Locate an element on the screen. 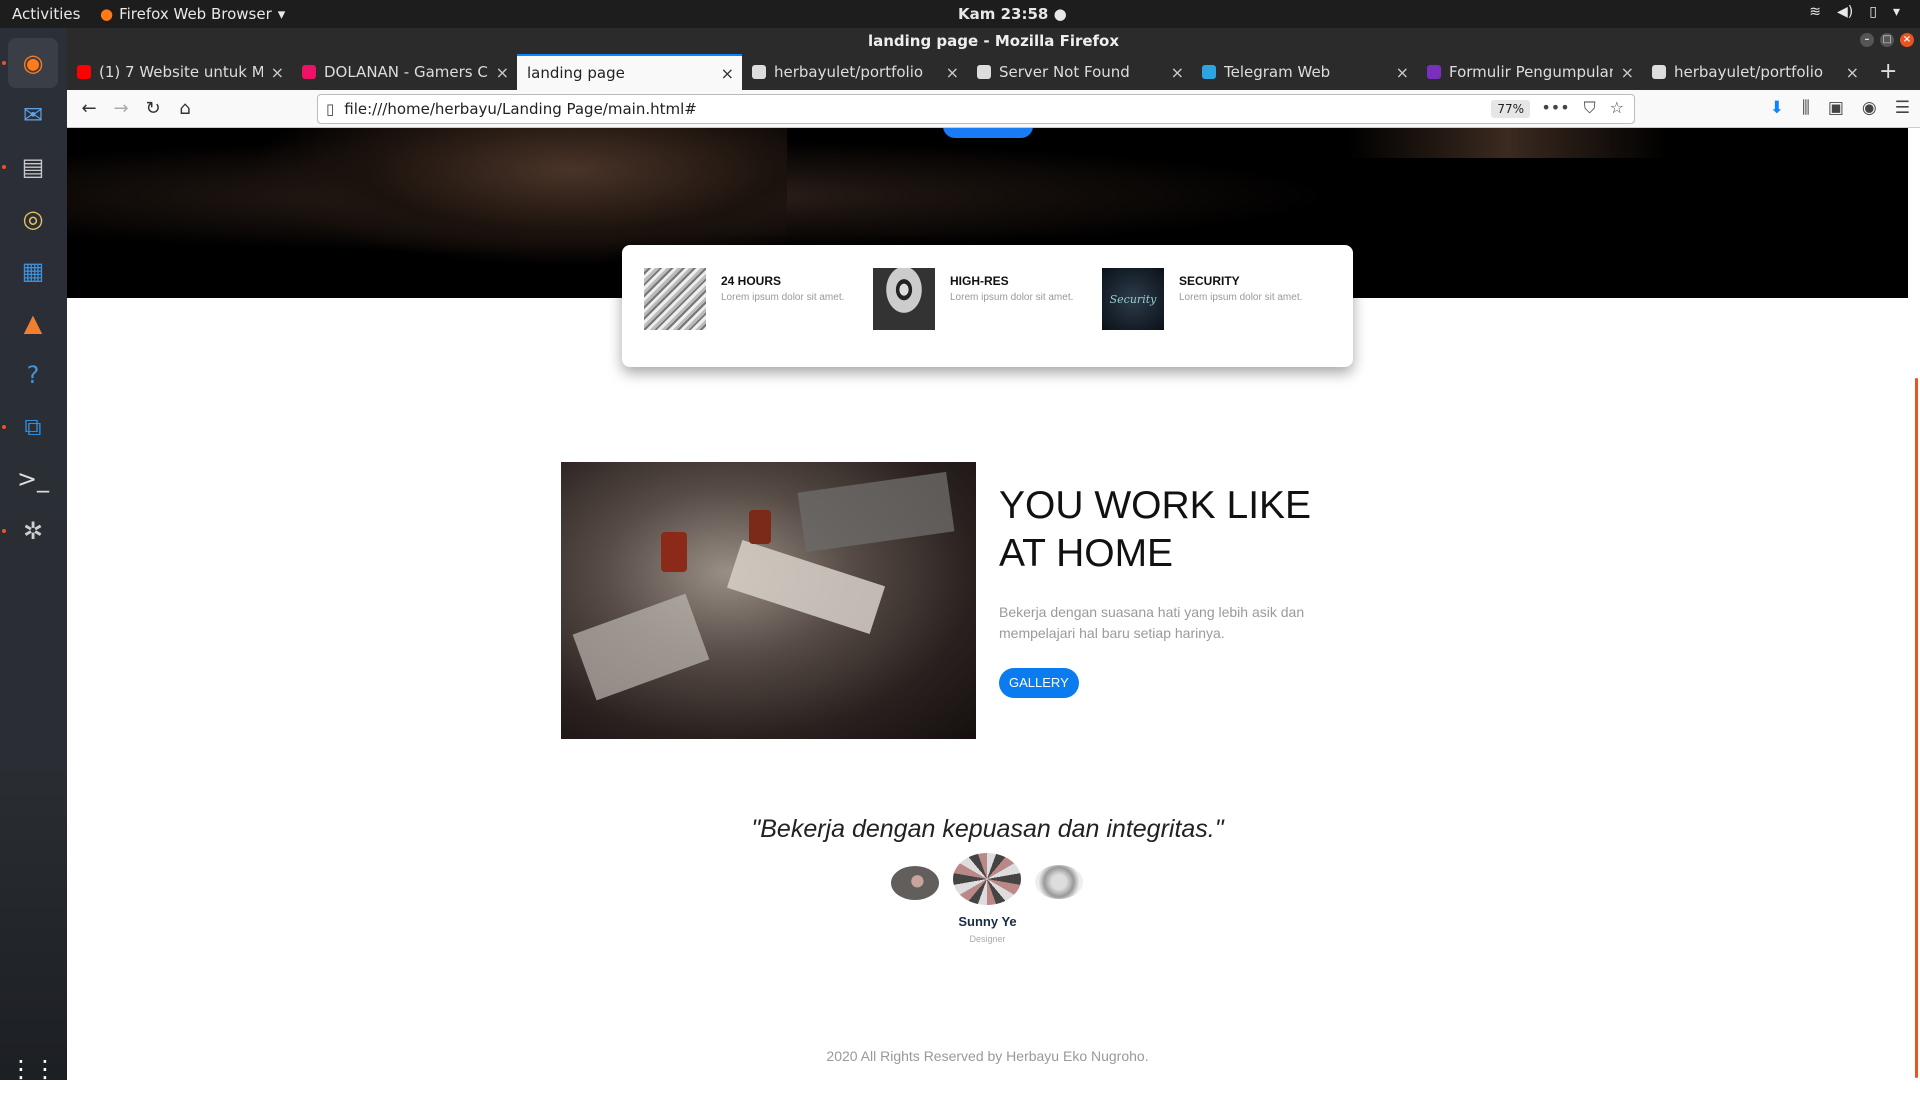 The image size is (1920, 1094). download-icon: ⬇ is located at coordinates (1777, 108).